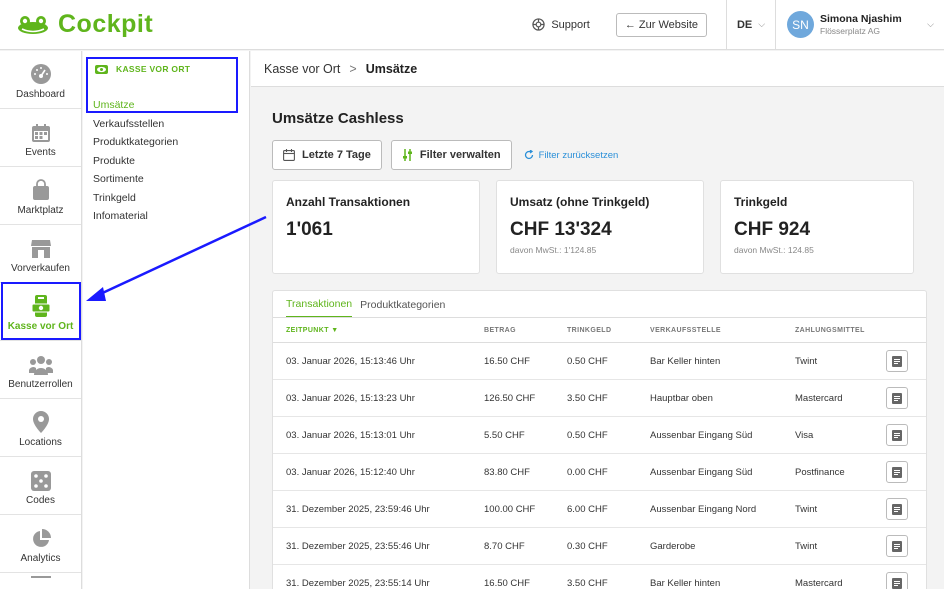 This screenshot has height=589, width=944. I want to click on subnav-item-umsaetze: Umsätze, so click(171, 105).